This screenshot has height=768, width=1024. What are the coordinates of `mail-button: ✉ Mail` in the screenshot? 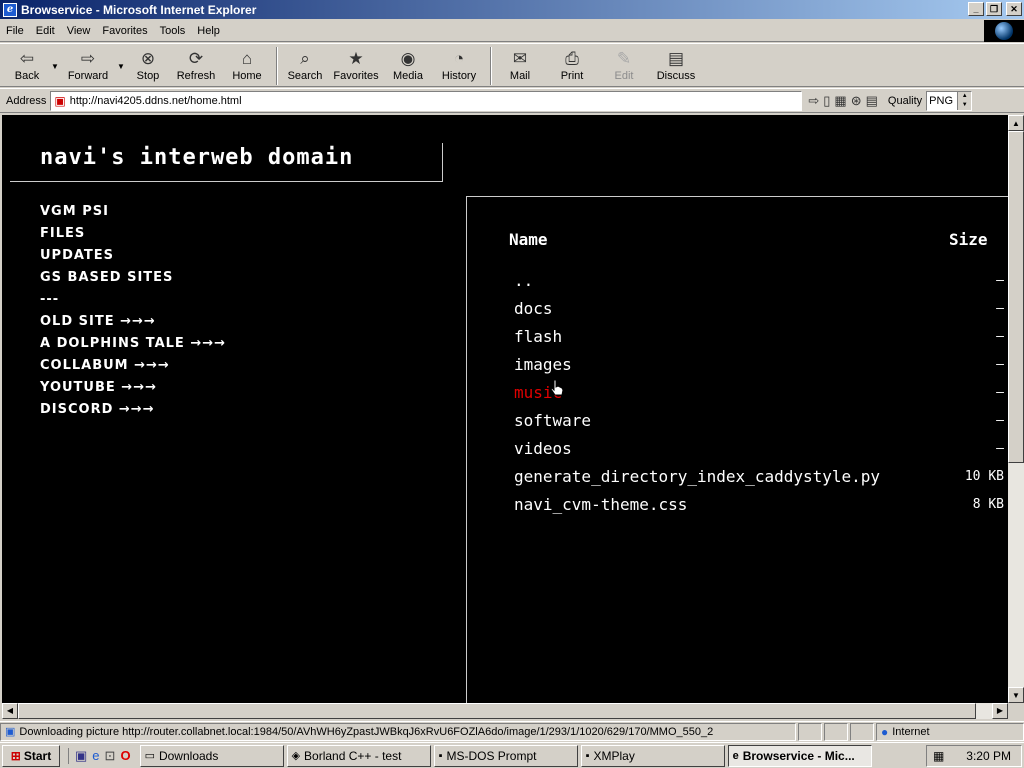 It's located at (520, 65).